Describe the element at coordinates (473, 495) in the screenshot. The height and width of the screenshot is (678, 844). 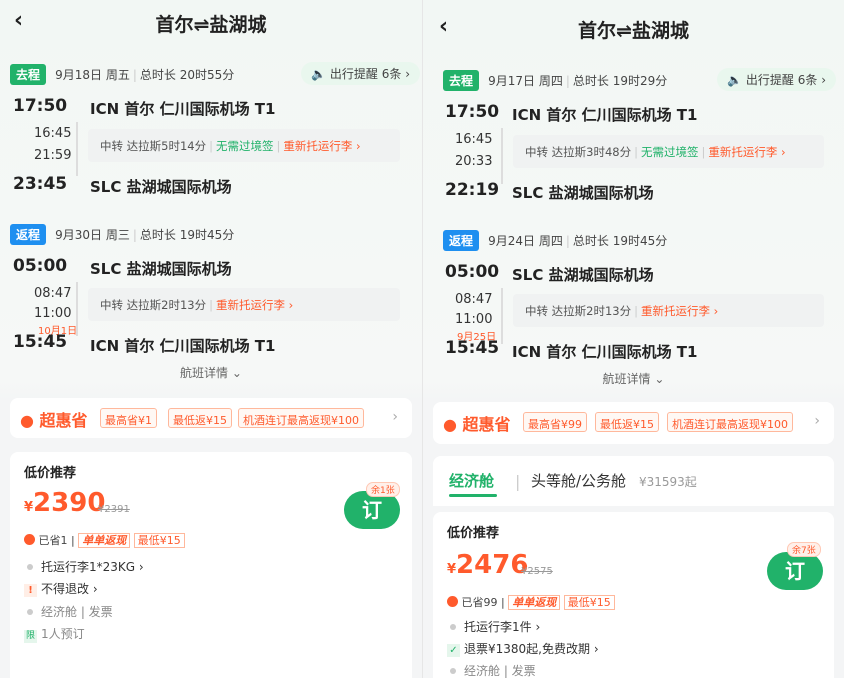
I see `tab-indicator` at that location.